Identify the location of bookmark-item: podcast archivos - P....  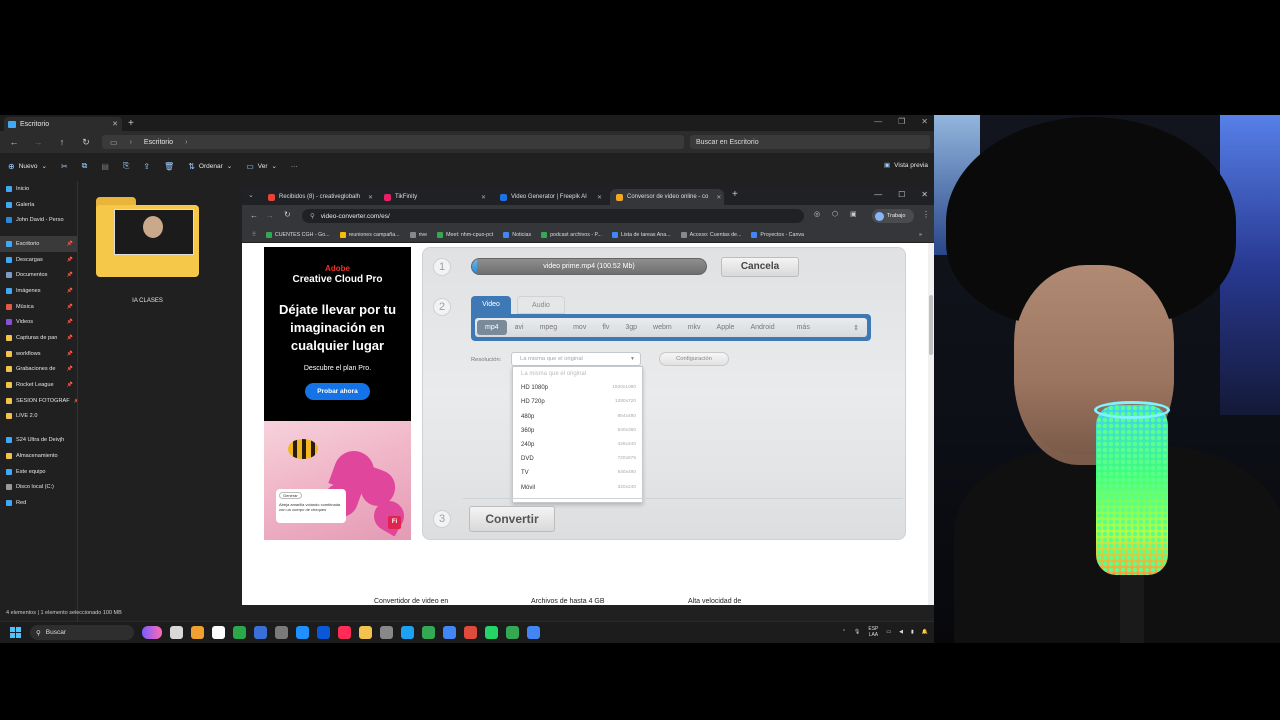
(571, 234).